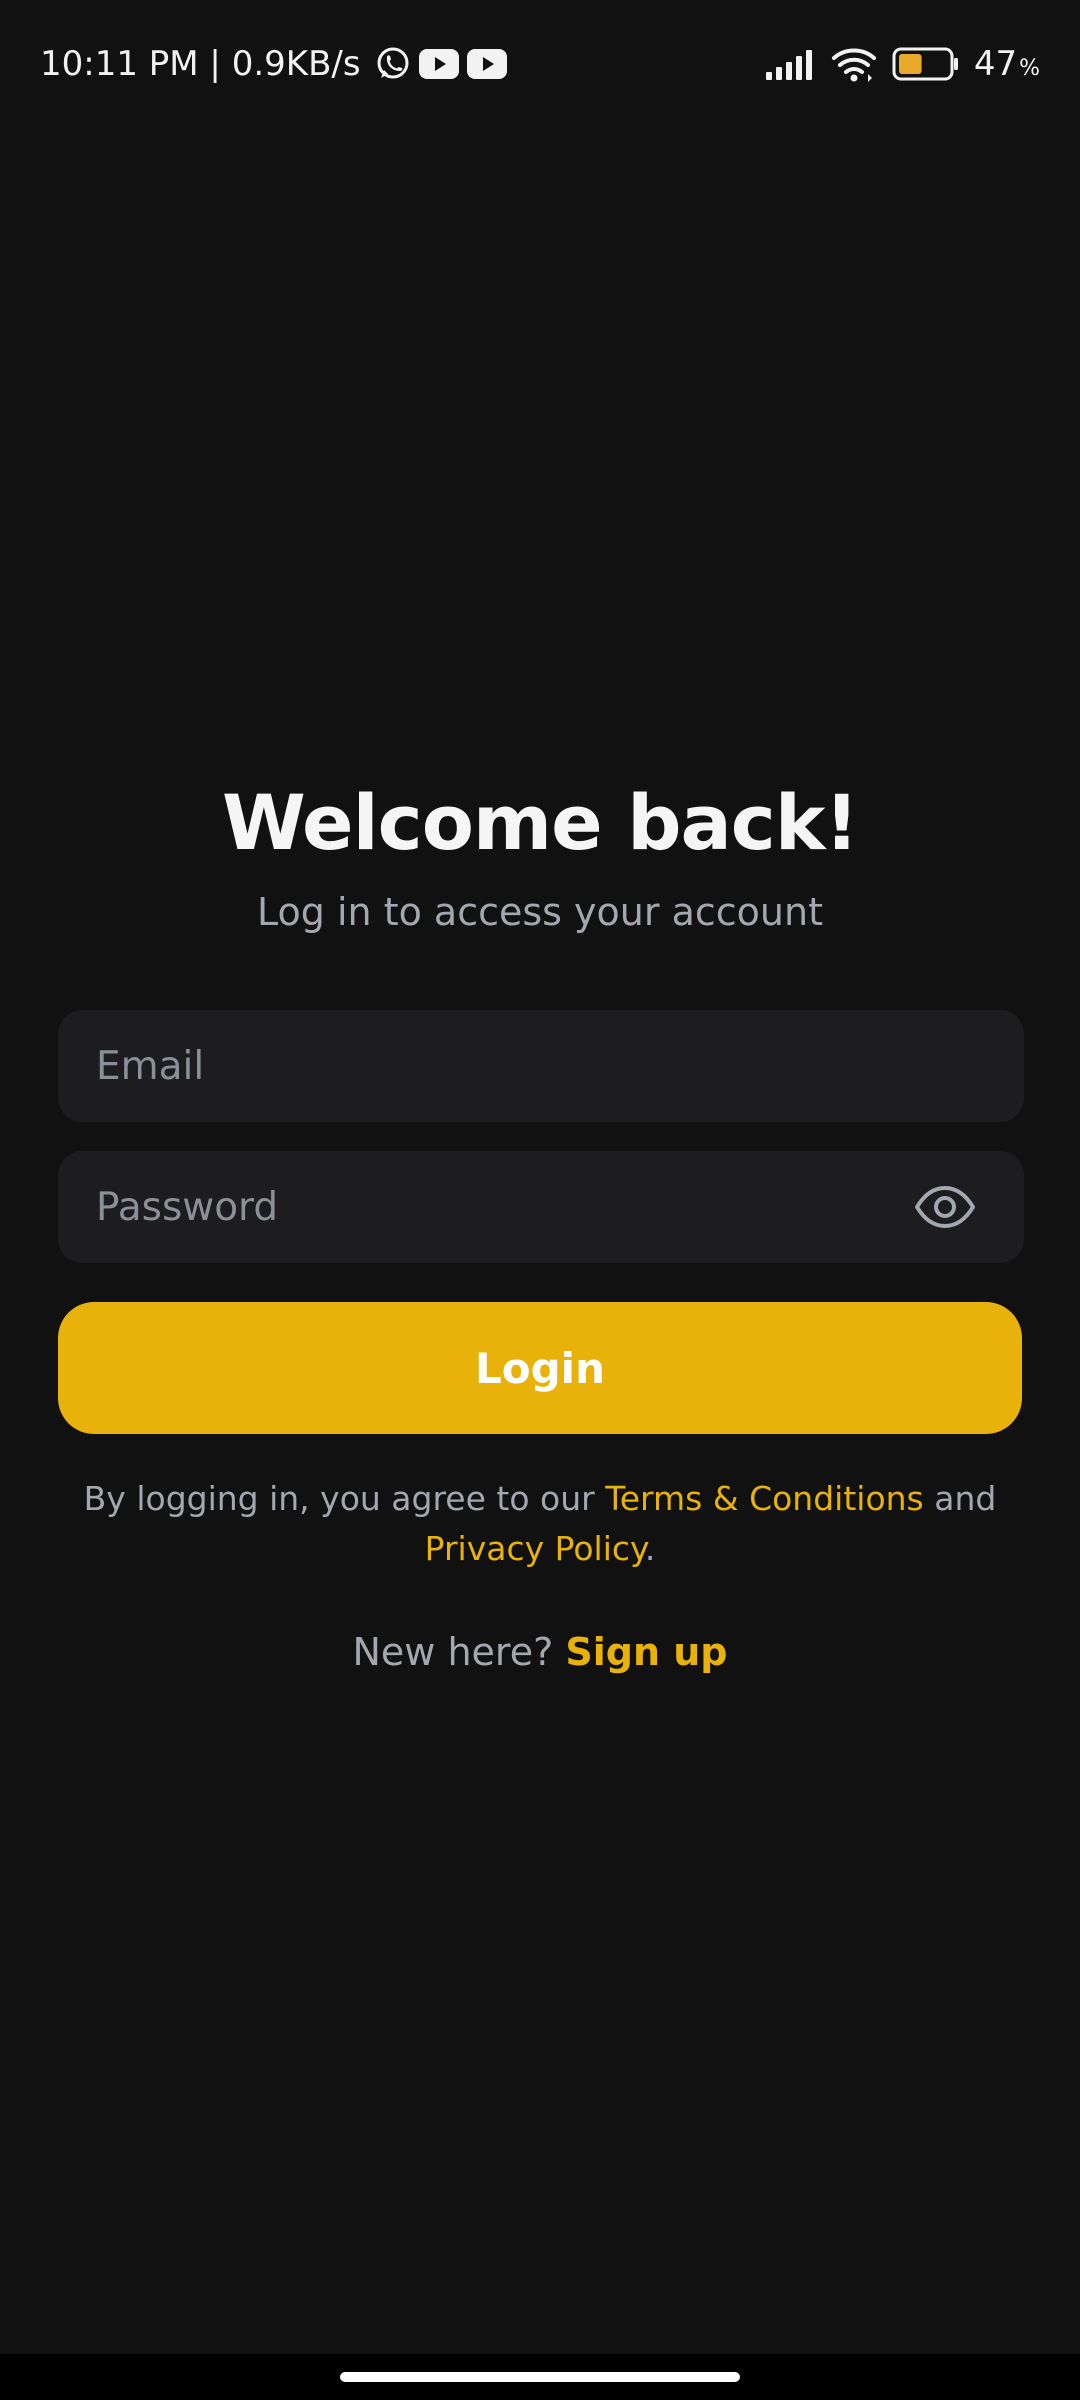  Describe the element at coordinates (790, 64) in the screenshot. I see `signal-icon` at that location.